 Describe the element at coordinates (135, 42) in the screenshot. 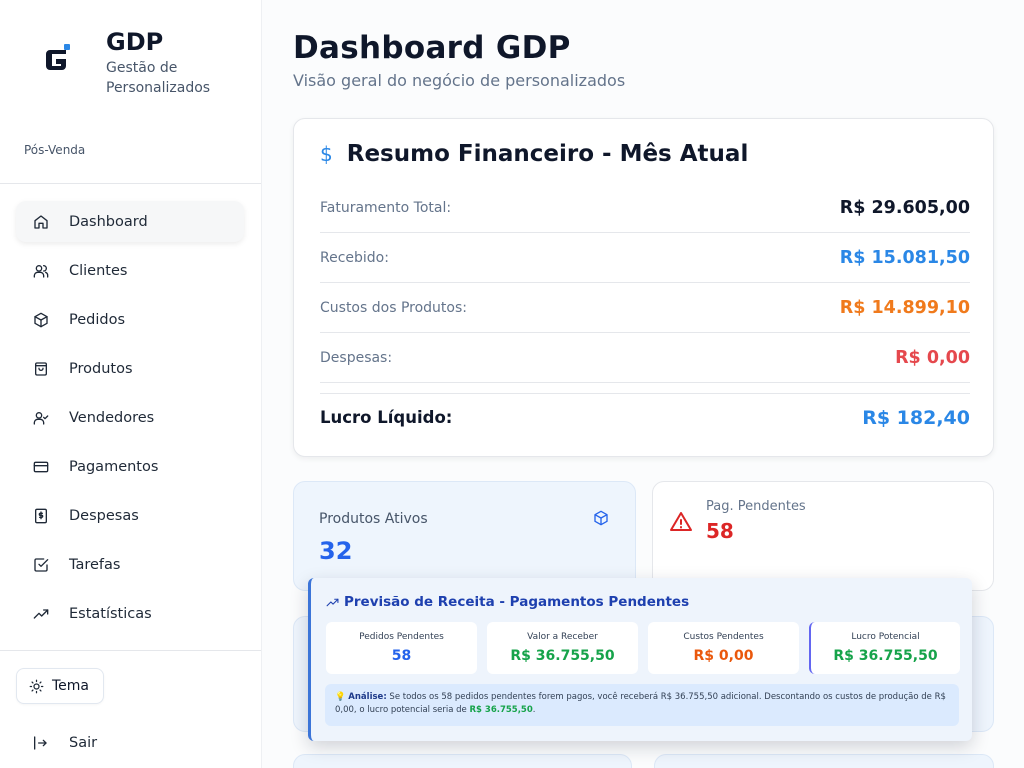

I see `brand-title: GDP` at that location.